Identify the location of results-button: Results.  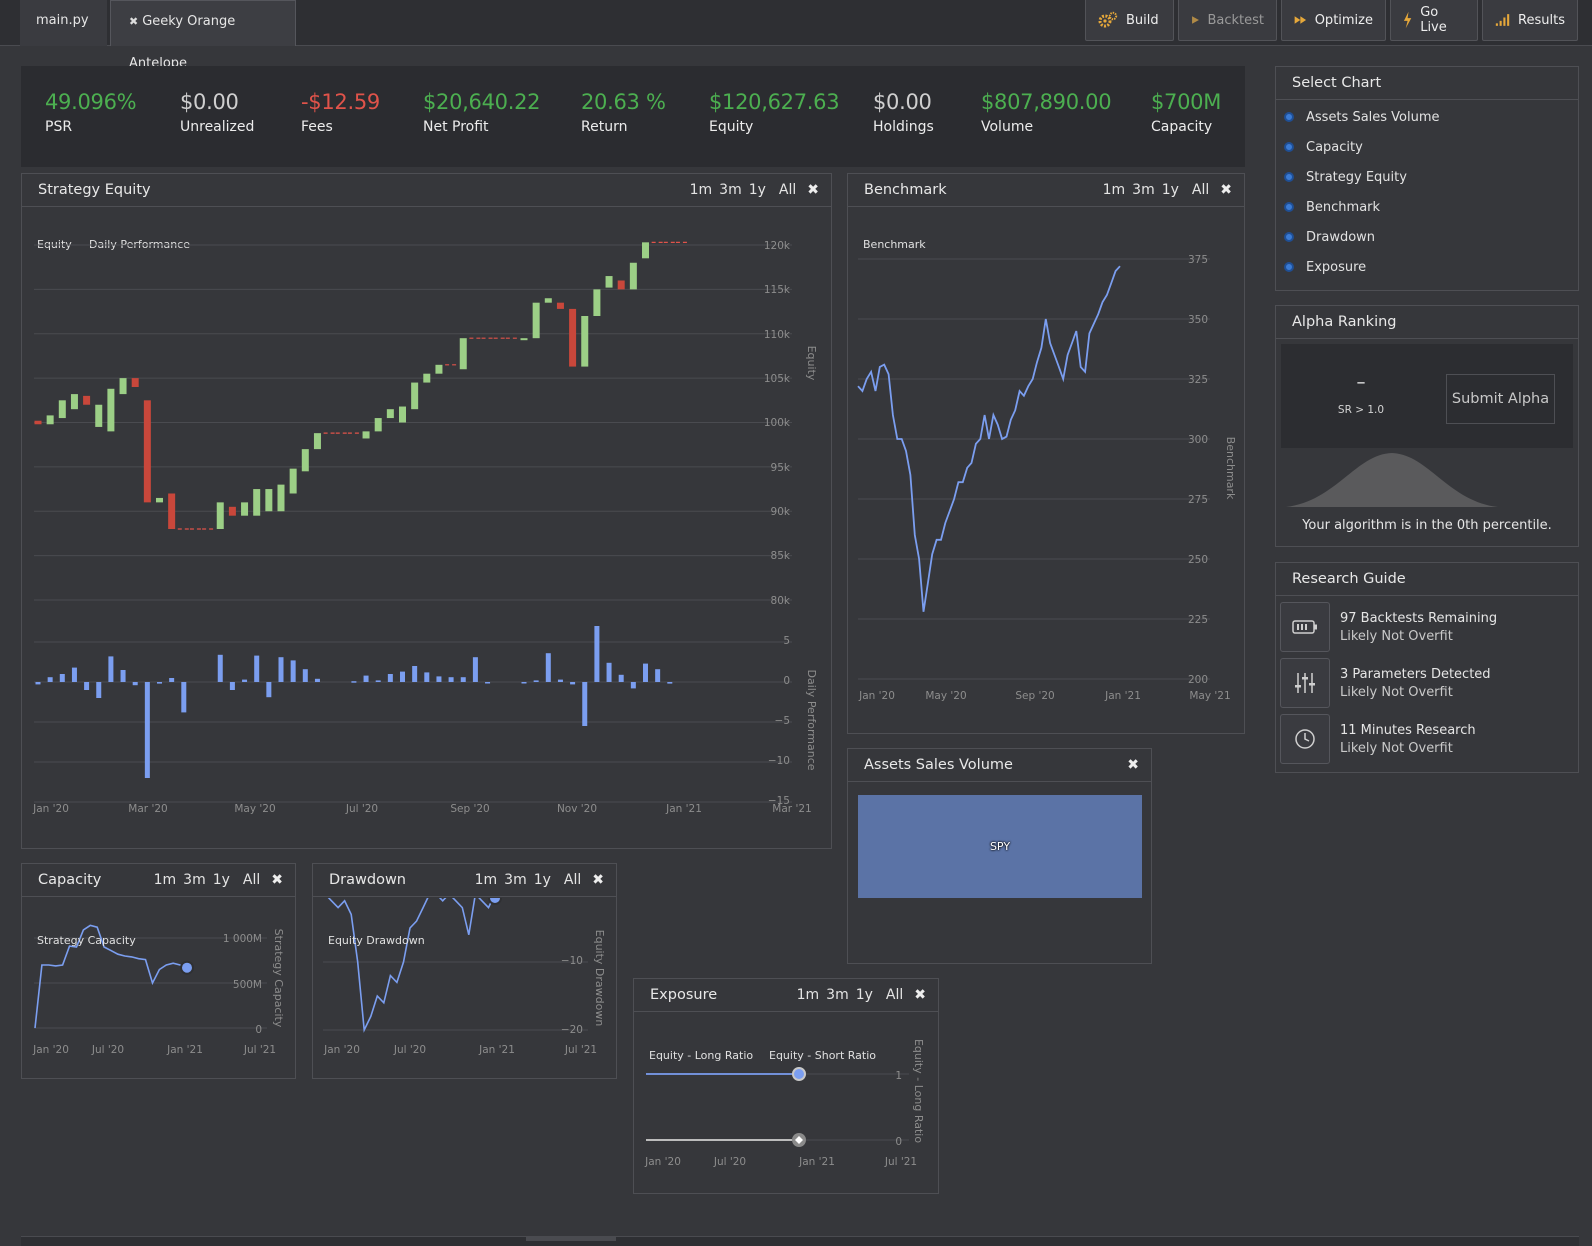
(1530, 20).